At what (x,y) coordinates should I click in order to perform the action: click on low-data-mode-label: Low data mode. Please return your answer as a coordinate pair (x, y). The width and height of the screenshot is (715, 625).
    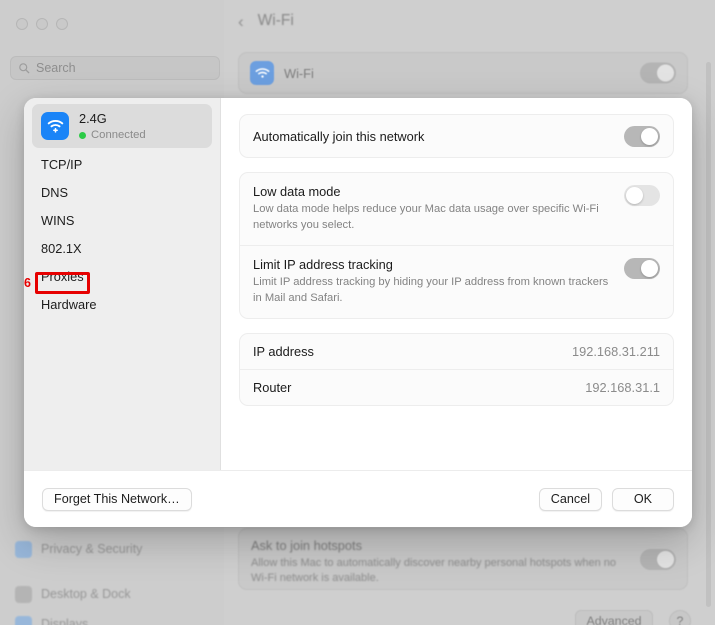
    Looking at the image, I should click on (297, 191).